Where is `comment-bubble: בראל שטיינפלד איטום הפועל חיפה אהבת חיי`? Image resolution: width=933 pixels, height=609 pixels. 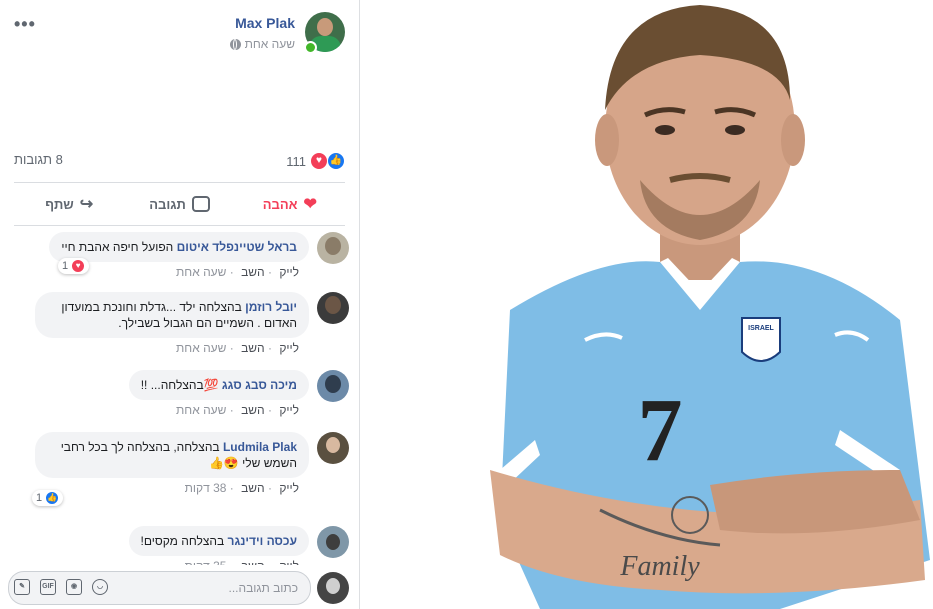 comment-bubble: בראל שטיינפלד איטום הפועל חיפה אהבת חיי is located at coordinates (179, 247).